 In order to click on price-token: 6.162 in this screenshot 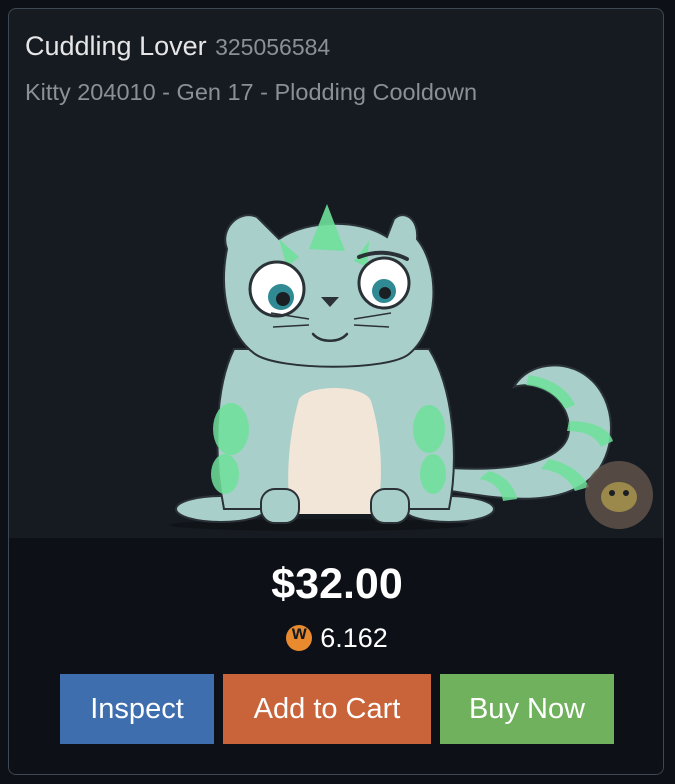, I will do `click(336, 638)`.